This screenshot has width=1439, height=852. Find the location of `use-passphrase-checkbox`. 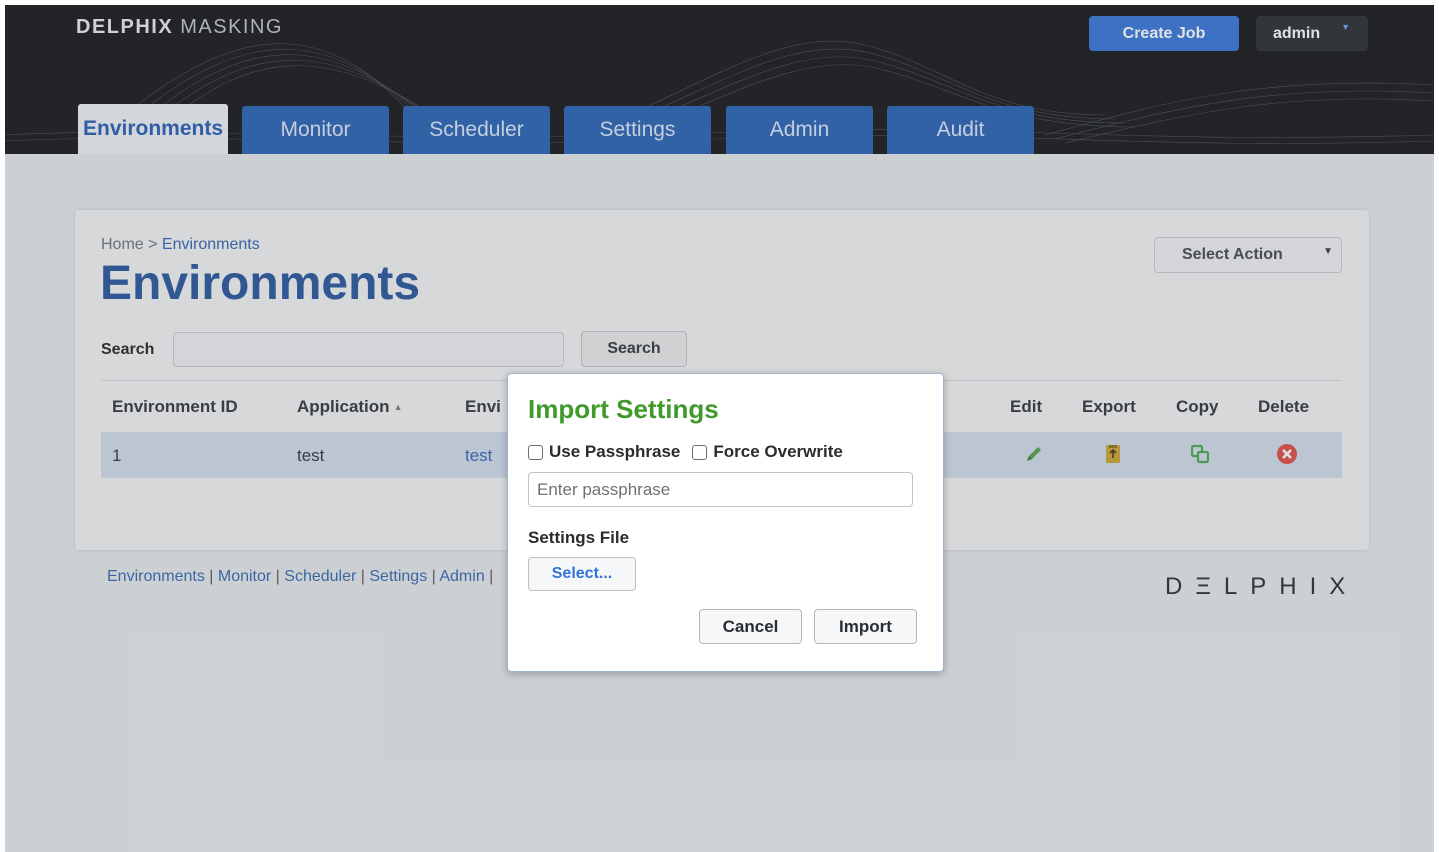

use-passphrase-checkbox is located at coordinates (535, 452).